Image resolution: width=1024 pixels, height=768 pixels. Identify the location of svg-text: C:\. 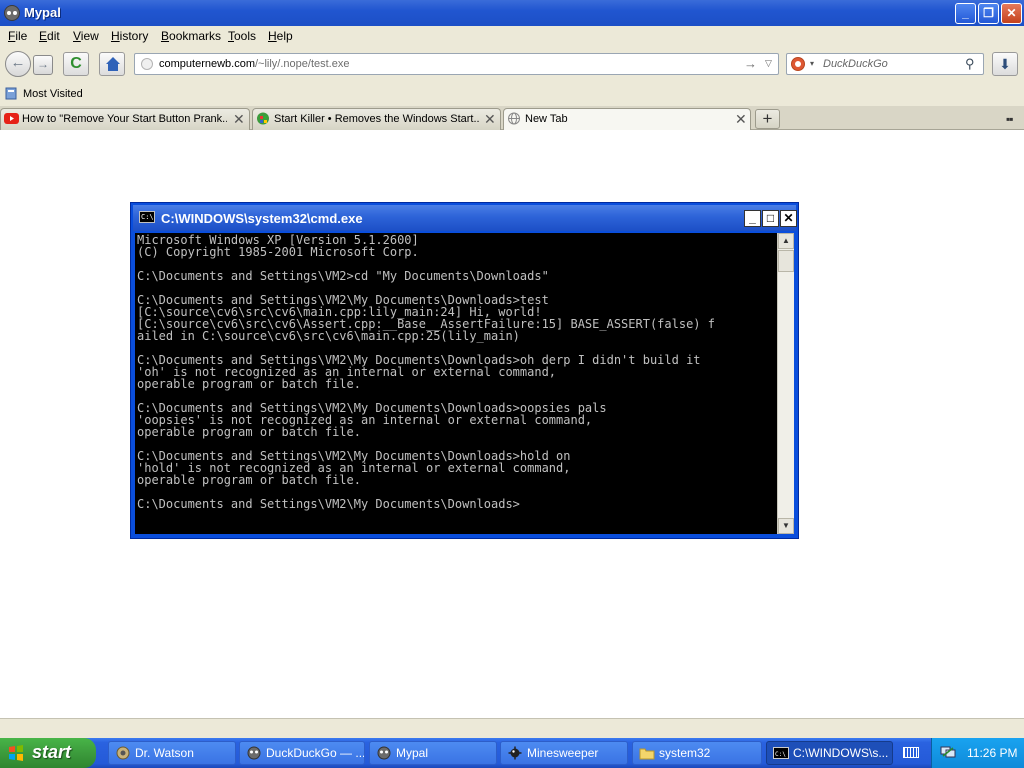
(780, 754).